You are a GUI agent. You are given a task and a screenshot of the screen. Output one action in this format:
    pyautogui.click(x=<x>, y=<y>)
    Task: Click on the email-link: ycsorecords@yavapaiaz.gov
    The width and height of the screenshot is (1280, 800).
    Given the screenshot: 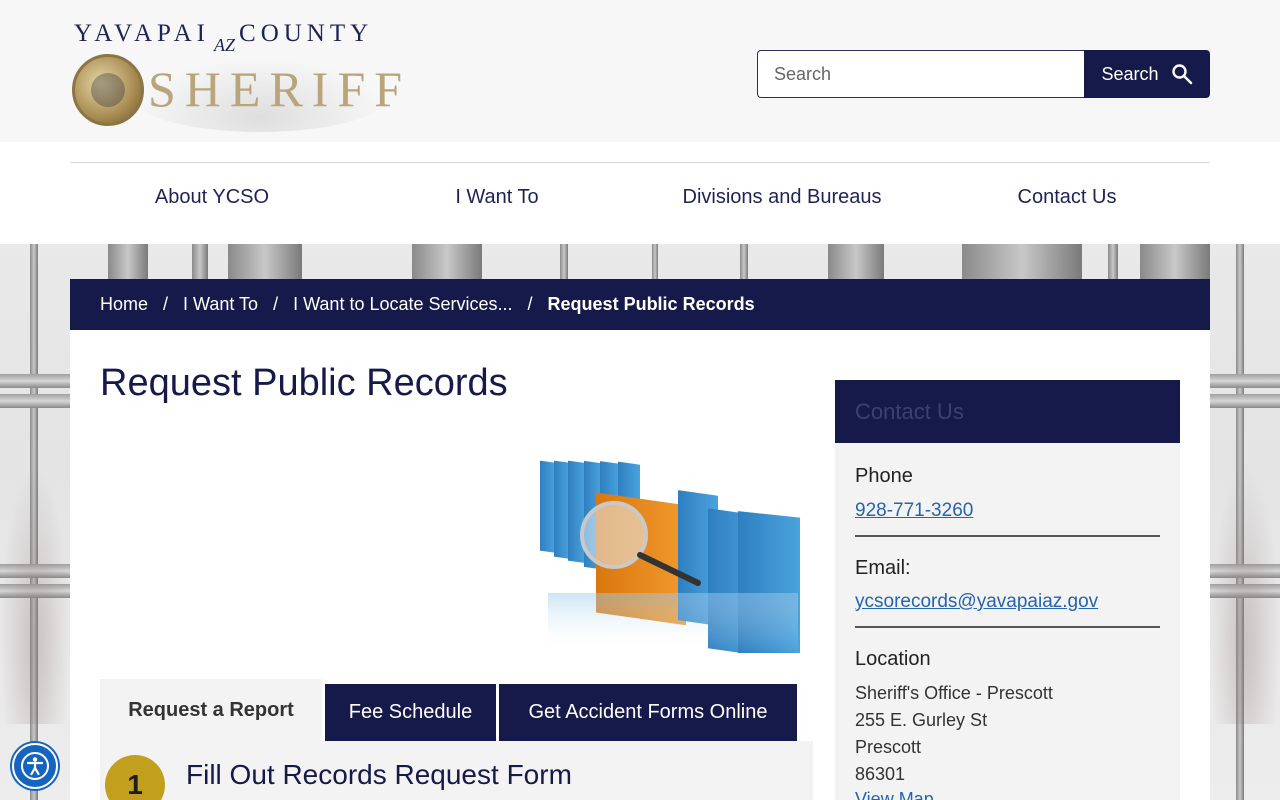 What is the action you would take?
    pyautogui.click(x=976, y=602)
    